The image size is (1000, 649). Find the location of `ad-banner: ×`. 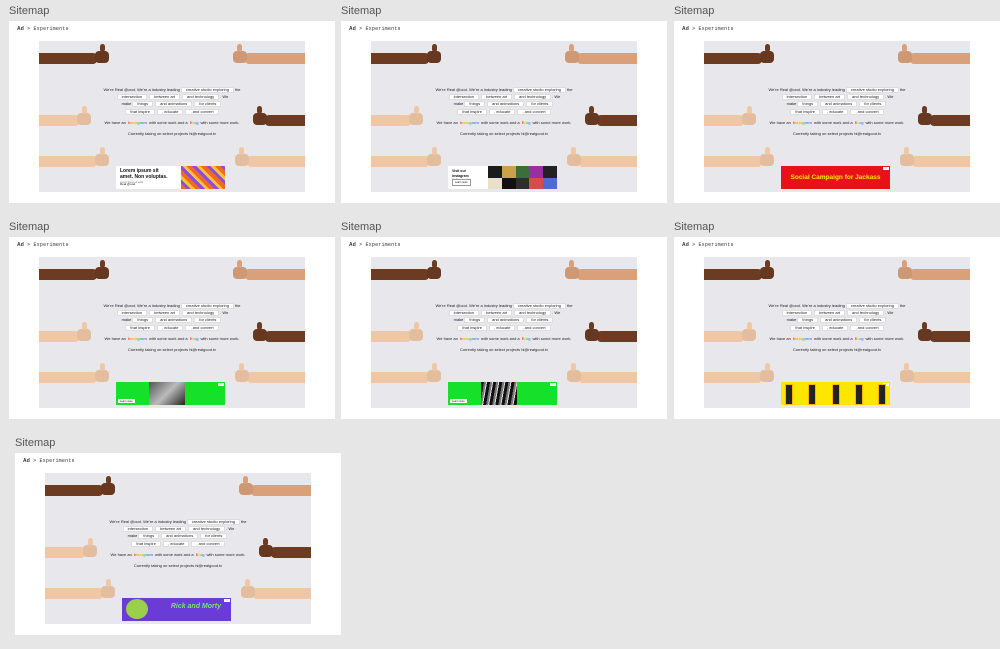

ad-banner: × is located at coordinates (835, 393).